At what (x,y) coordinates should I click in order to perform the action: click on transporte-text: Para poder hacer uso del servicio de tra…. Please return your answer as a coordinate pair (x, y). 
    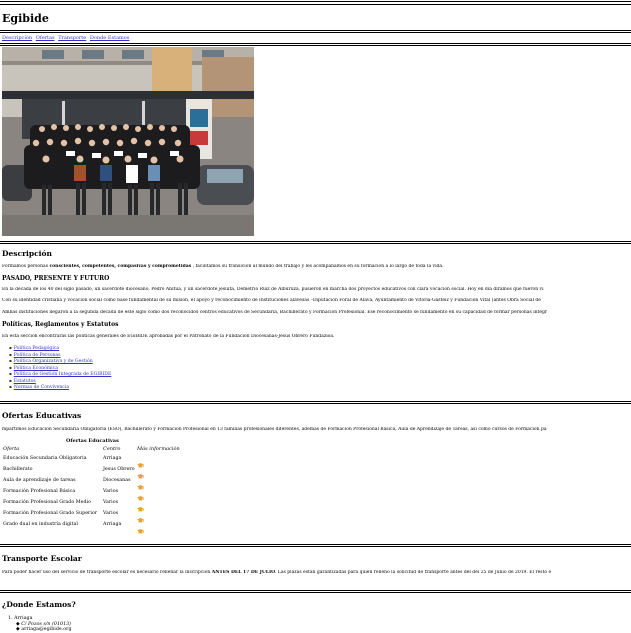
    Looking at the image, I should click on (277, 572).